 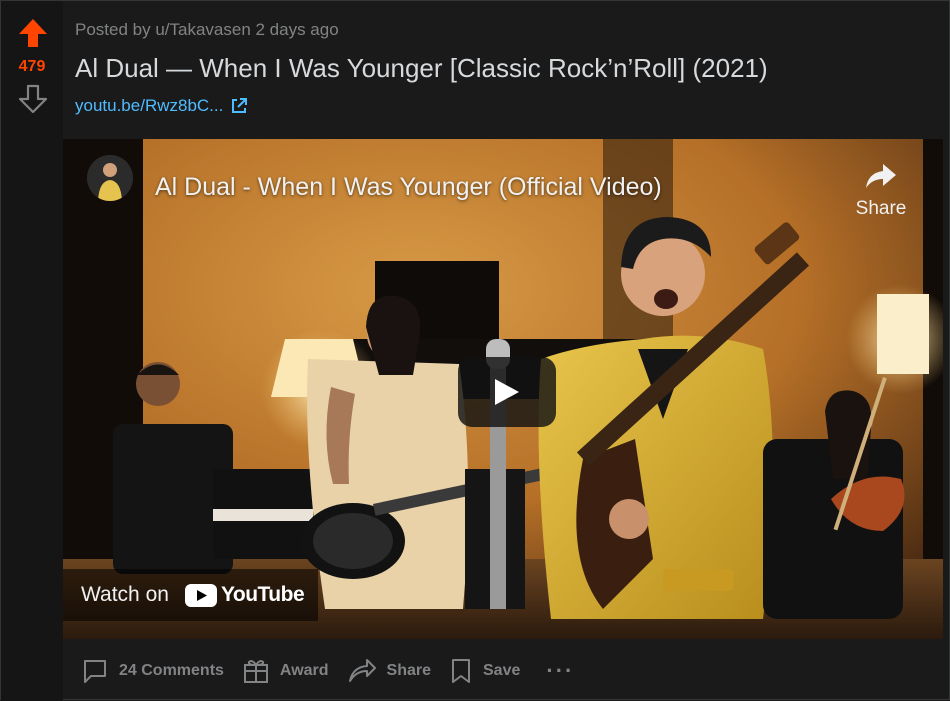 What do you see at coordinates (32, 66) in the screenshot?
I see `vote-score: 479` at bounding box center [32, 66].